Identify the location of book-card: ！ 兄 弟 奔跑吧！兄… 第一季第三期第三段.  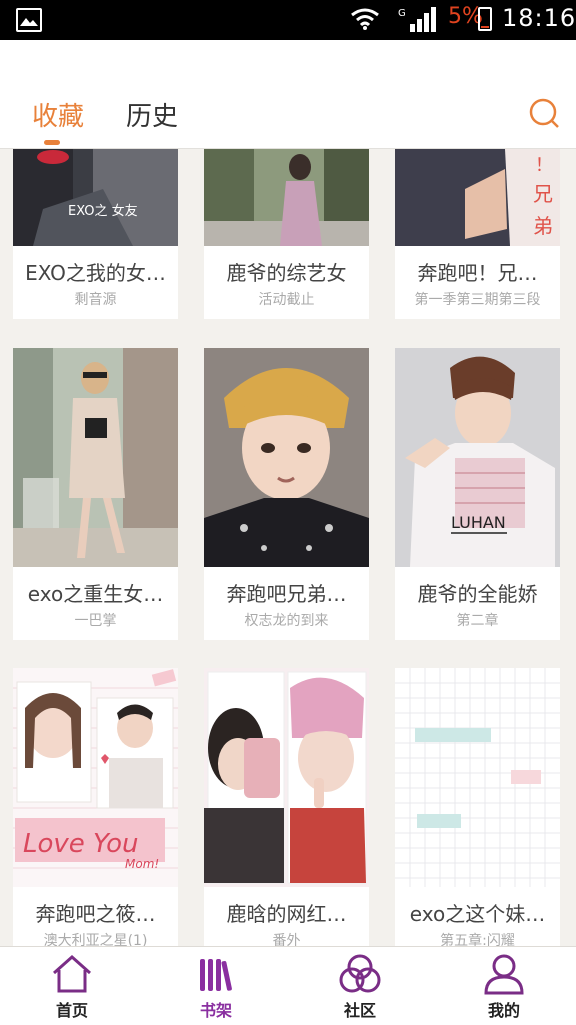
(477, 234).